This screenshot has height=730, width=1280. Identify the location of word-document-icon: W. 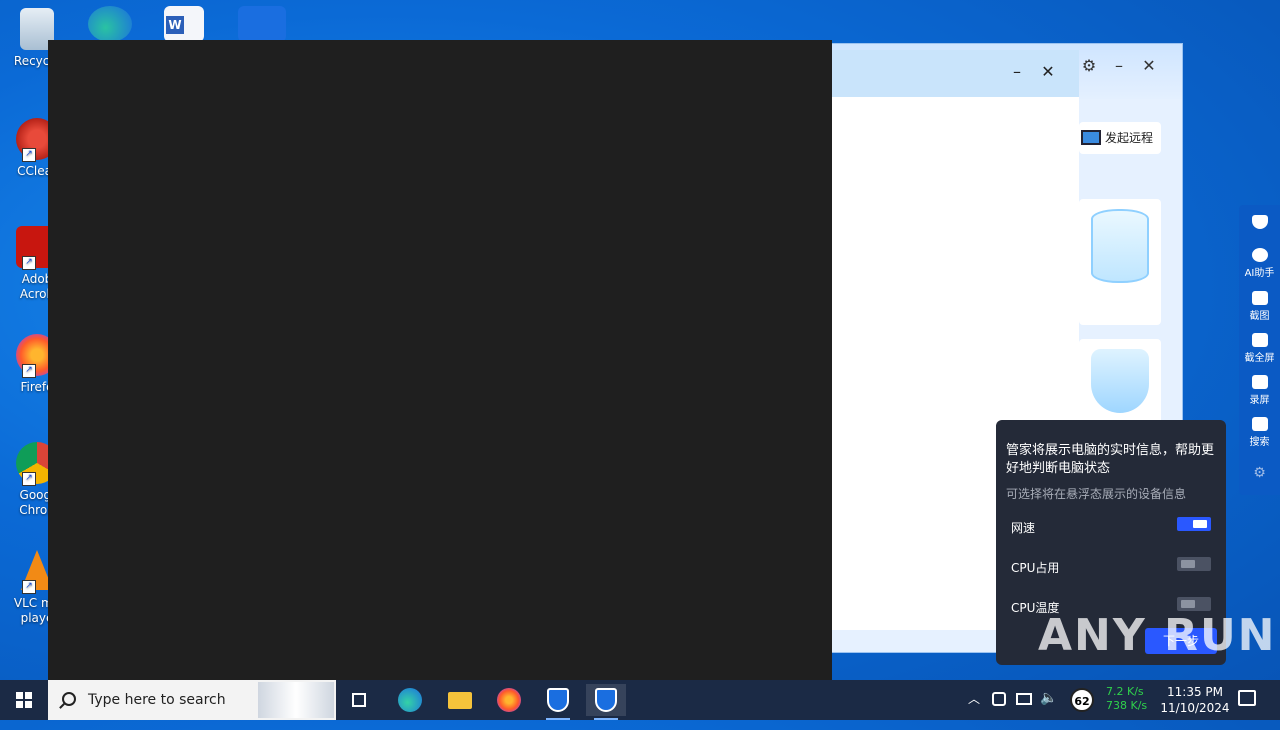
(184, 24).